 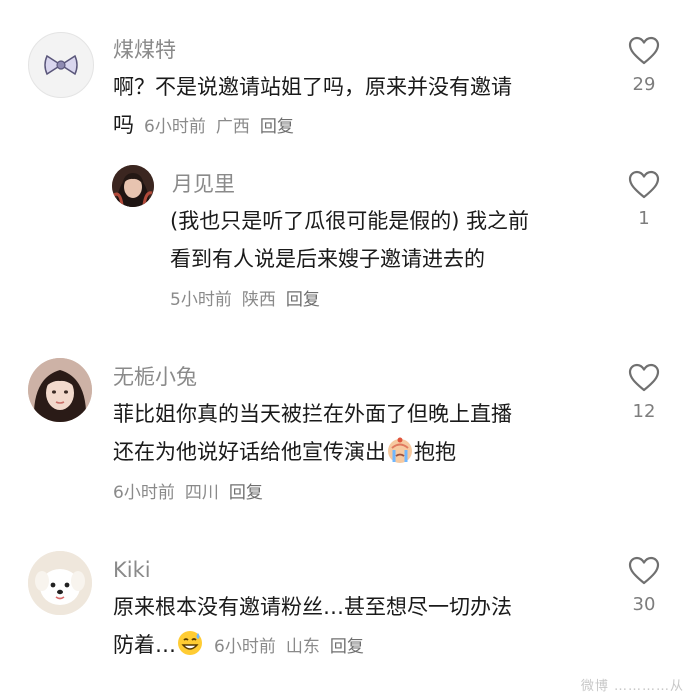 I want to click on comment-text: 菲比姐你真的当天被拦在外面了但晚上直播 还在为他说好话给他宣传演出 抱抱, so click(x=353, y=433).